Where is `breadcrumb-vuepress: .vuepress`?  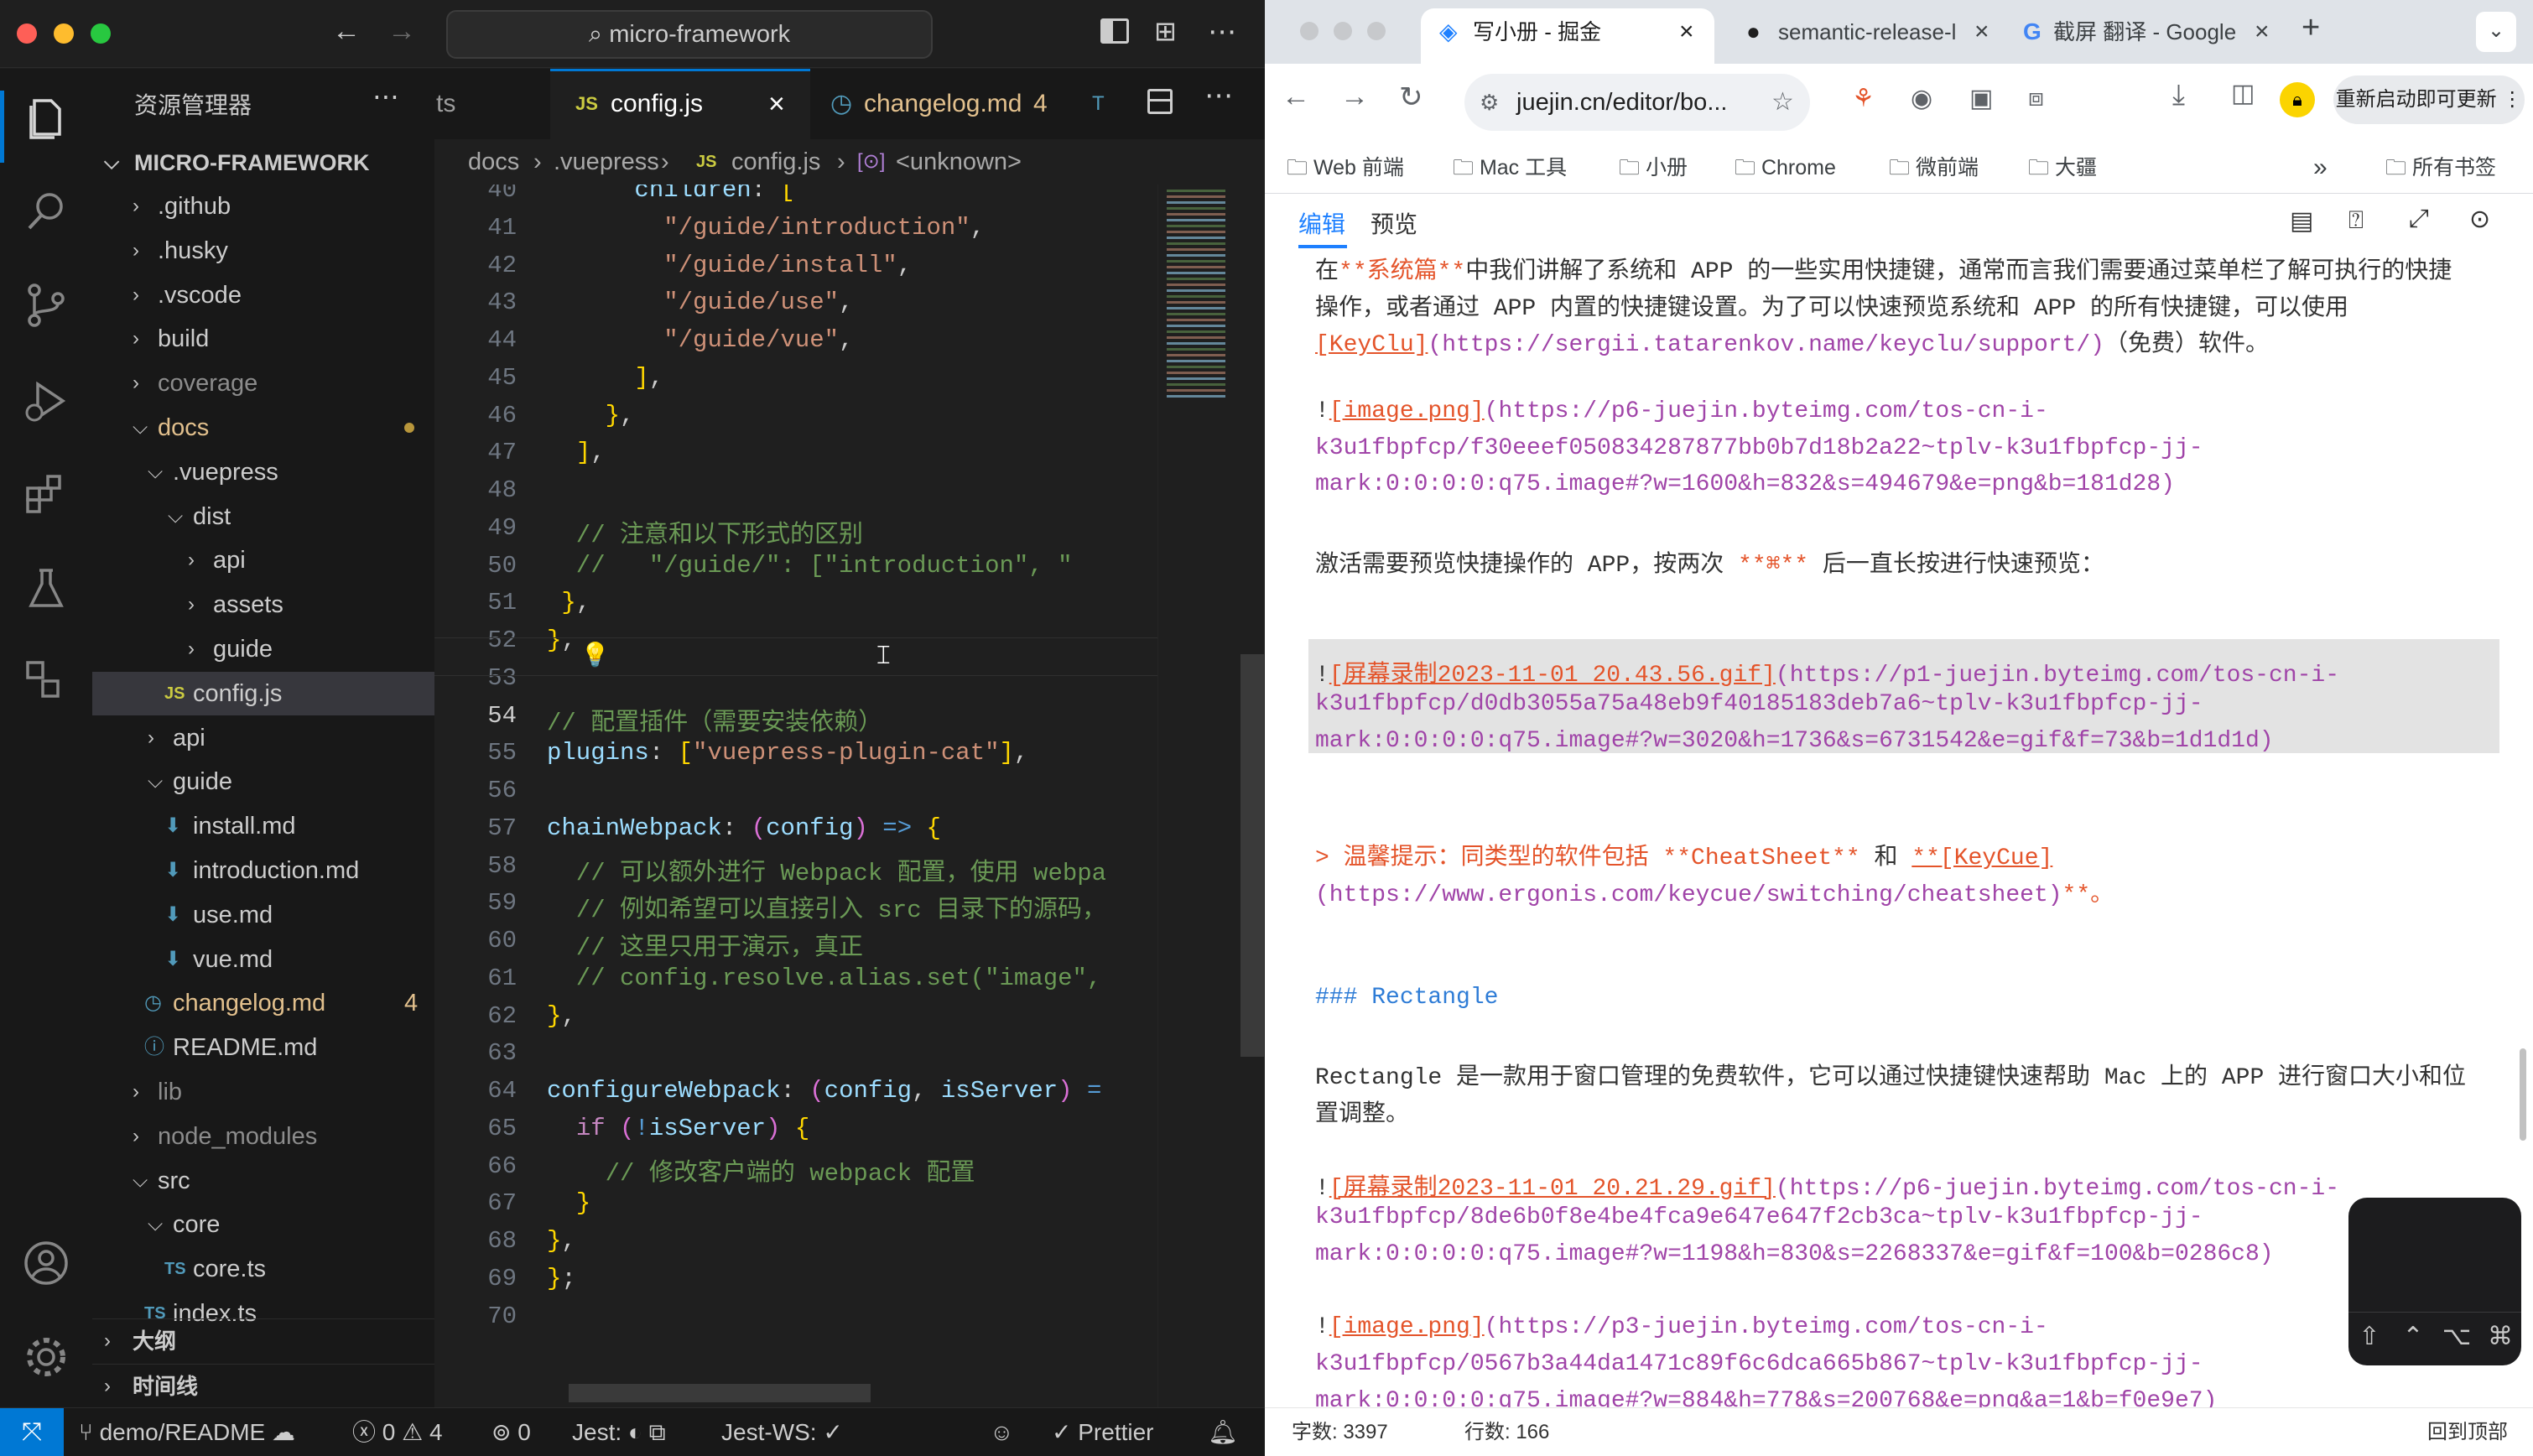
breadcrumb-vuepress: .vuepress is located at coordinates (606, 162).